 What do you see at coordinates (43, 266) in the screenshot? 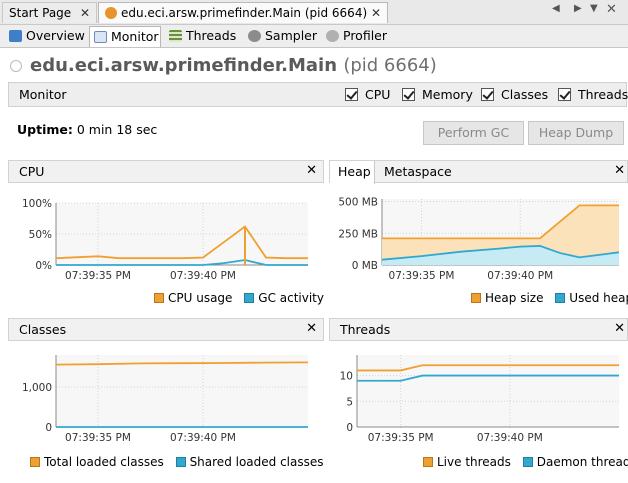
I see `y-tick-label: 0%` at bounding box center [43, 266].